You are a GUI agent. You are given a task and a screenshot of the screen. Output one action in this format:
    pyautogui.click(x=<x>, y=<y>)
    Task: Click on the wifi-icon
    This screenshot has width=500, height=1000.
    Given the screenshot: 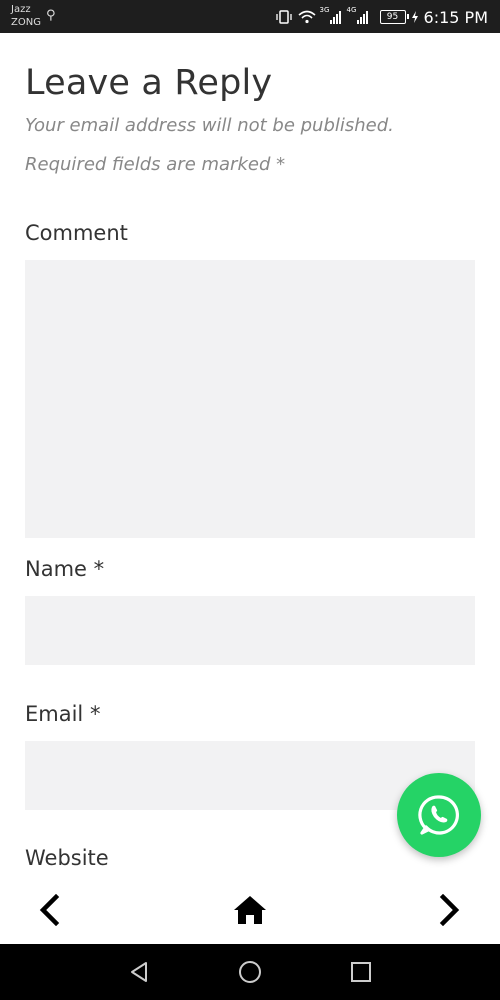 What is the action you would take?
    pyautogui.click(x=307, y=17)
    